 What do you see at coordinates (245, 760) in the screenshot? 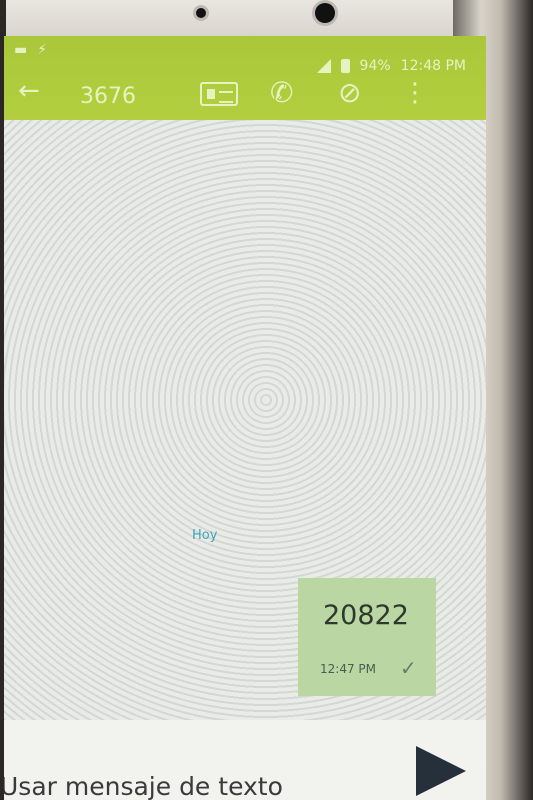
I see `composer` at bounding box center [245, 760].